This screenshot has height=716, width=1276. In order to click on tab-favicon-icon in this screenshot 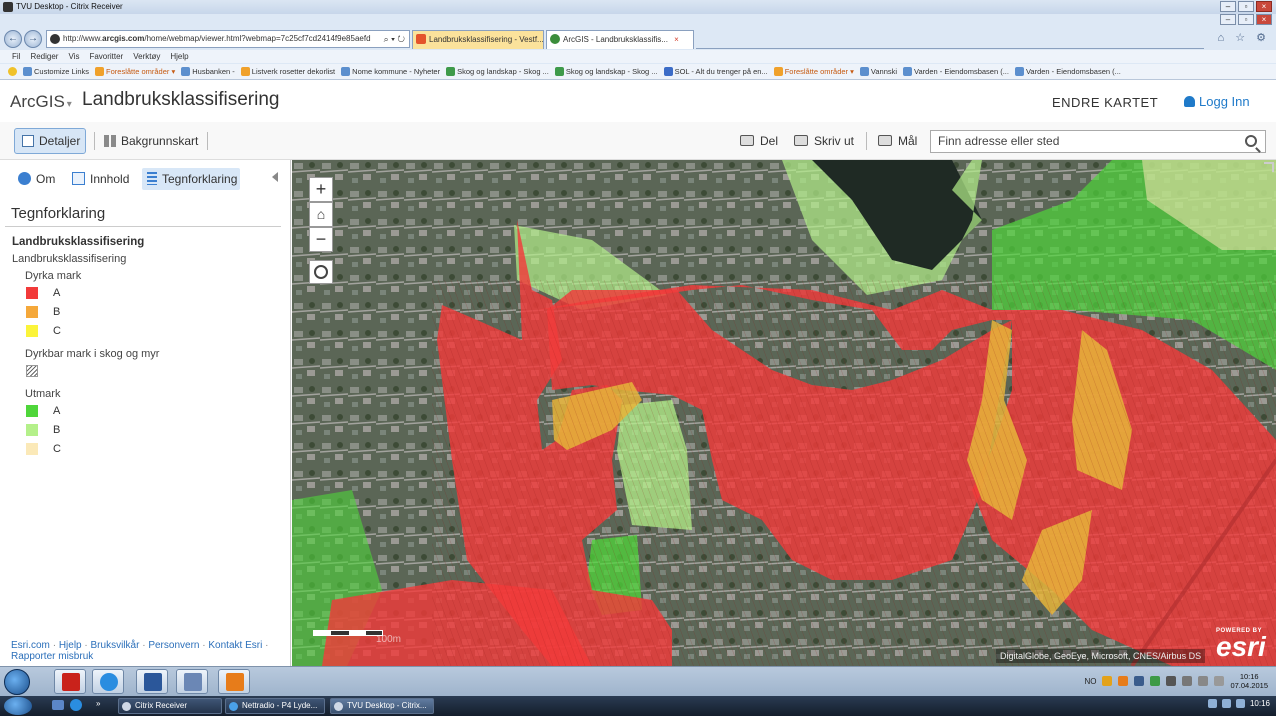, I will do `click(421, 39)`.